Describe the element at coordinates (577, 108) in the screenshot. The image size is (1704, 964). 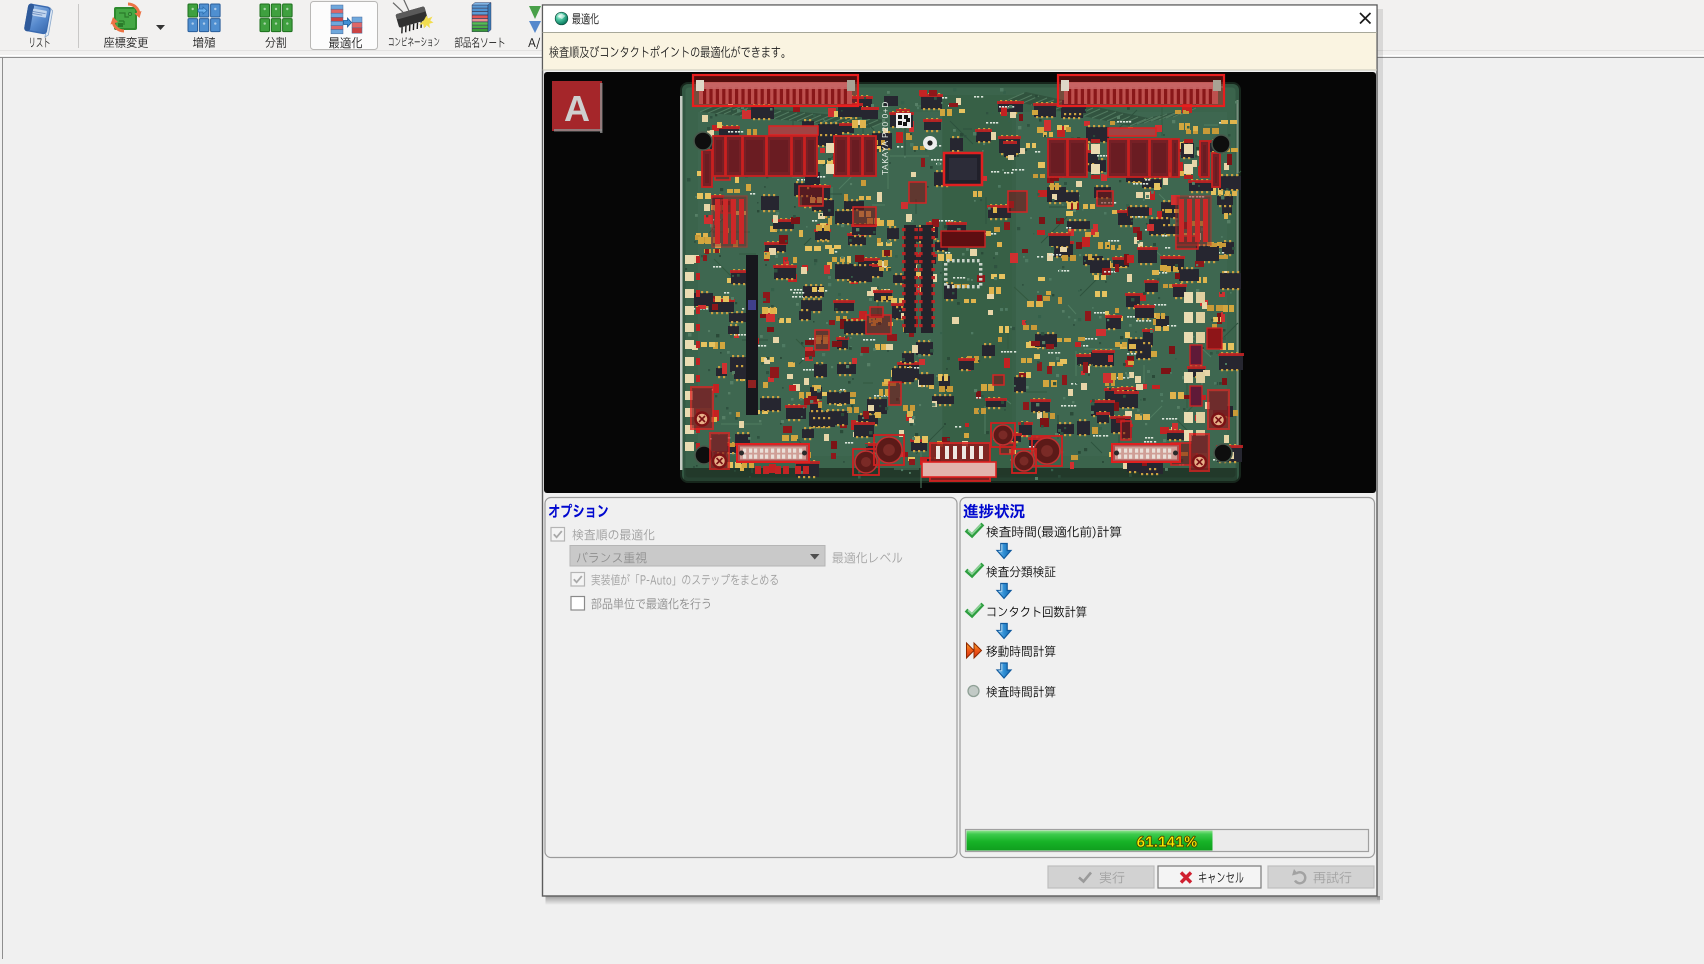
I see `svg-text: A` at that location.